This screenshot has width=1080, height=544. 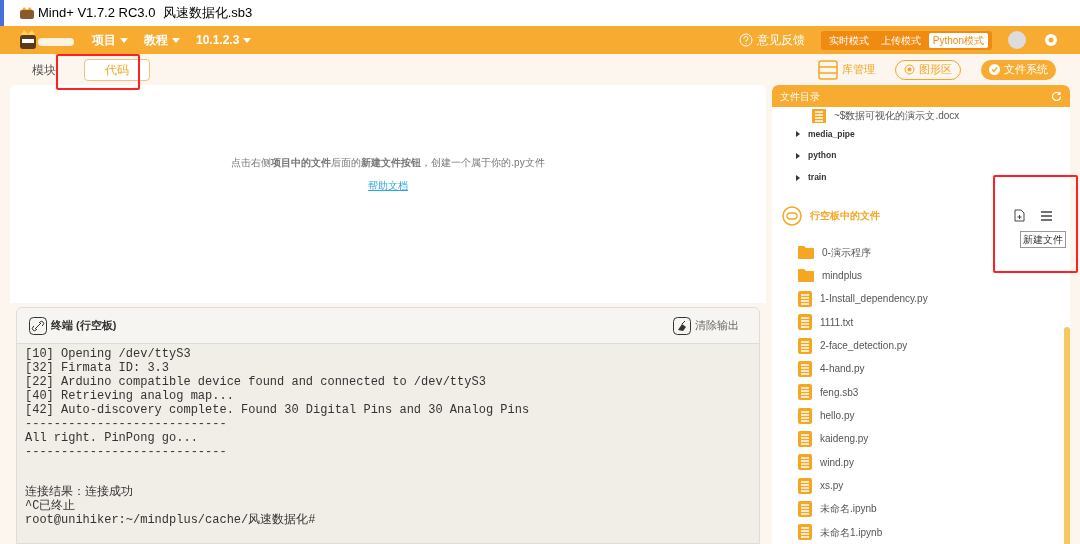 What do you see at coordinates (84, 326) in the screenshot?
I see `terminal-title: 终端 (行空板)` at bounding box center [84, 326].